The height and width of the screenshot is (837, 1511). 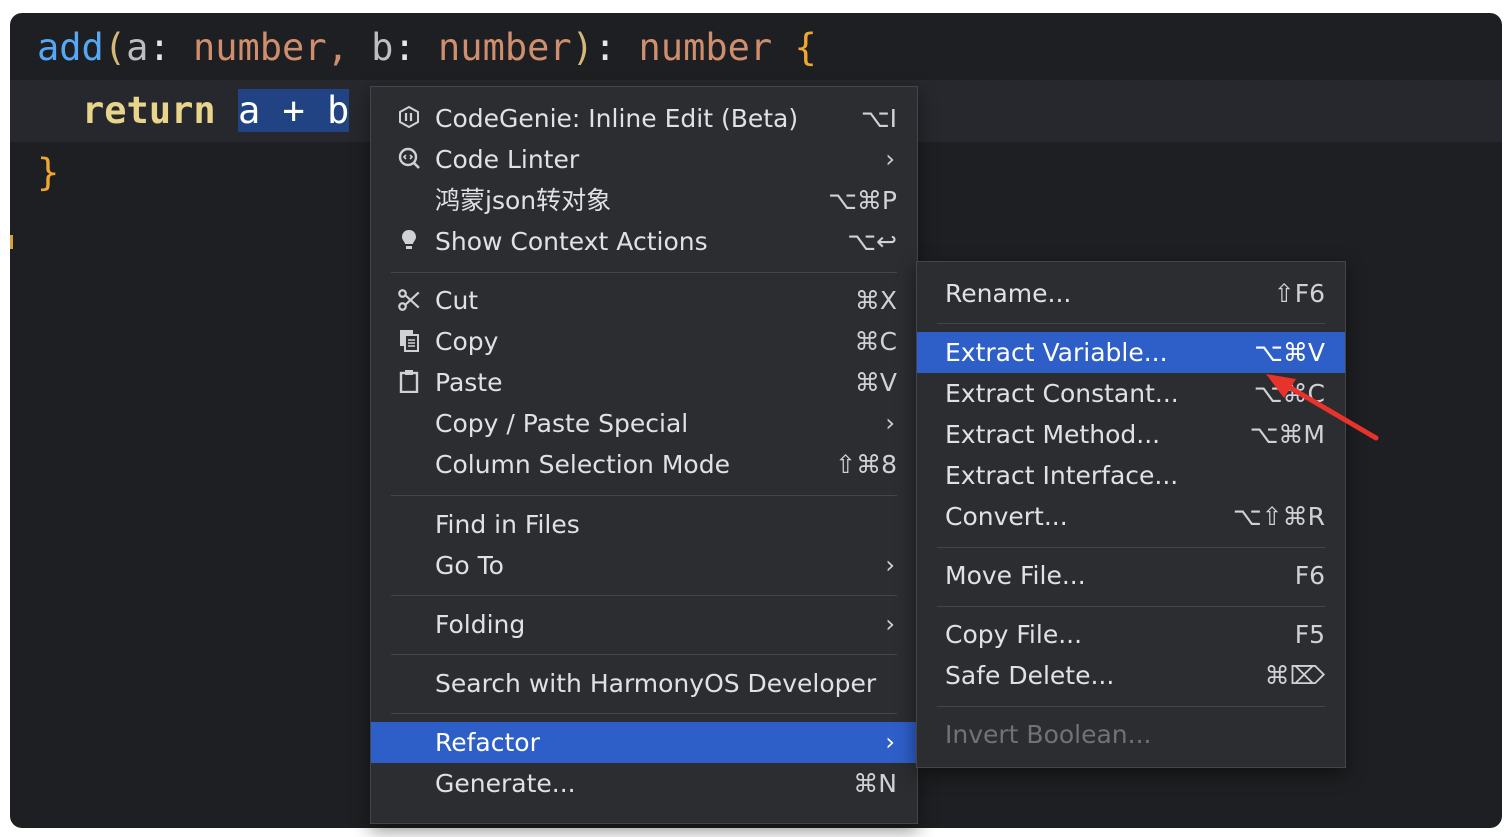 I want to click on shortcut-label: ⌘C, so click(x=875, y=341).